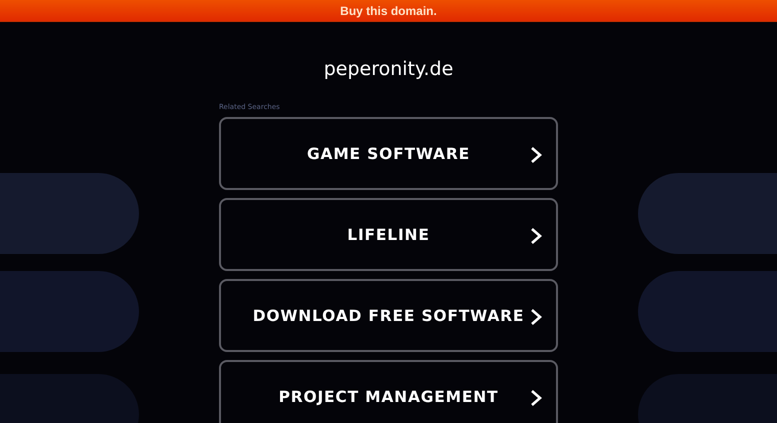 This screenshot has height=423, width=777. I want to click on search-link: LIFELINE, so click(388, 234).